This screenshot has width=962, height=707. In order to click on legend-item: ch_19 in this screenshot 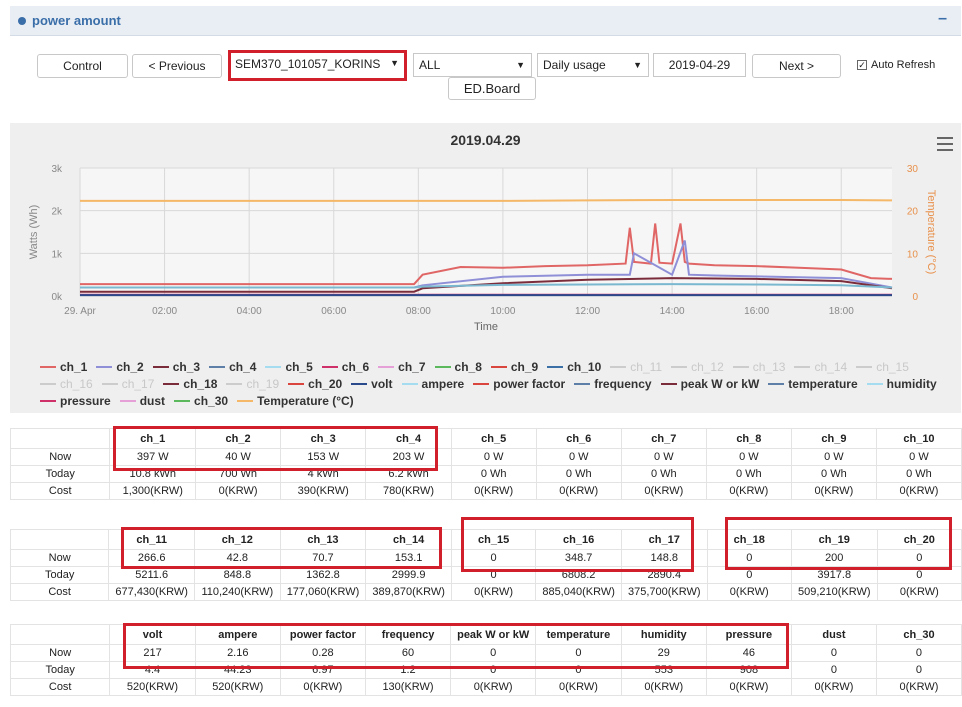, I will do `click(252, 384)`.